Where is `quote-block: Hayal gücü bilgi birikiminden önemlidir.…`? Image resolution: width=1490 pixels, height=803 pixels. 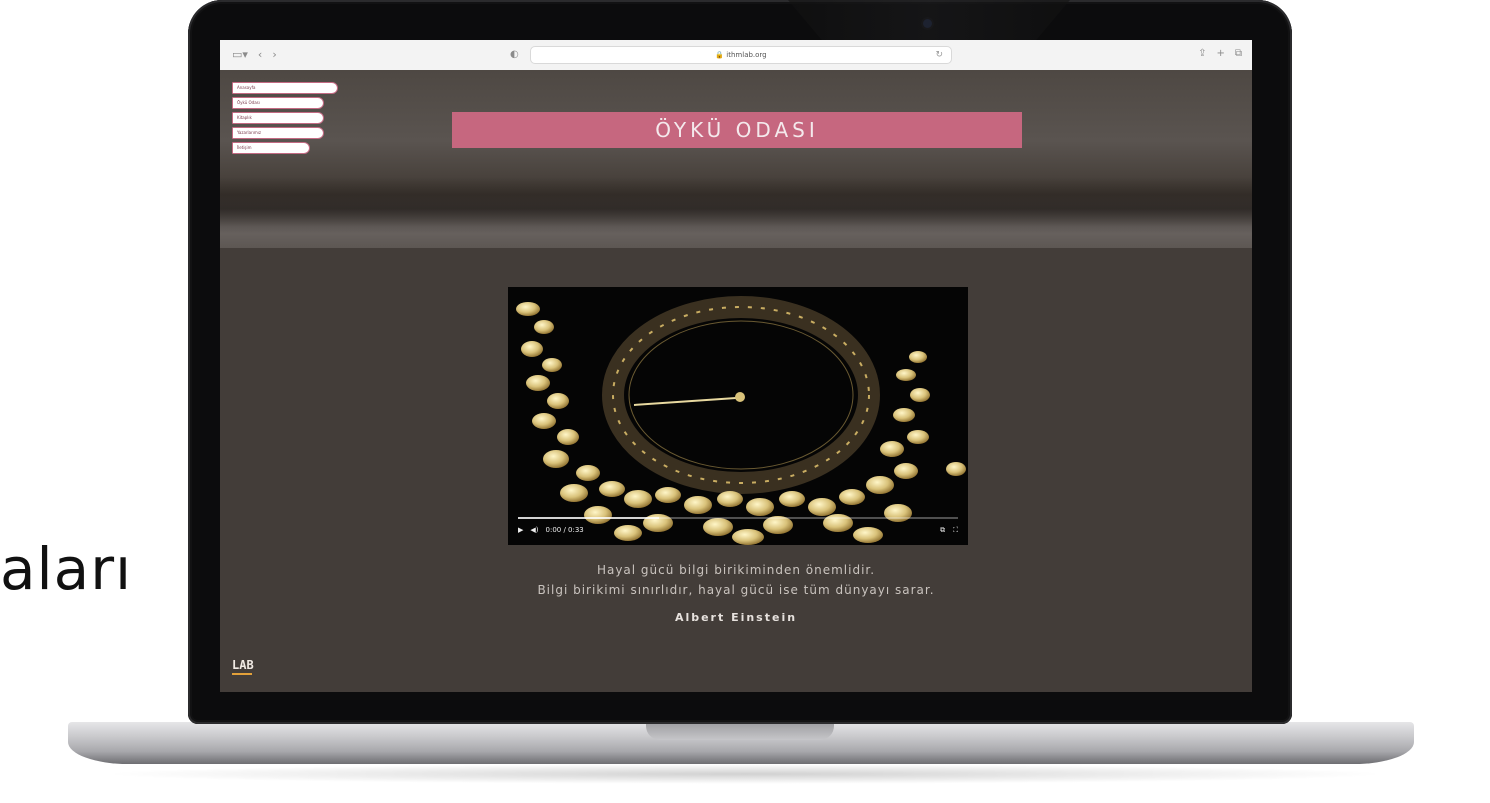
quote-block: Hayal gücü bilgi birikiminden önemlidir.… is located at coordinates (736, 580).